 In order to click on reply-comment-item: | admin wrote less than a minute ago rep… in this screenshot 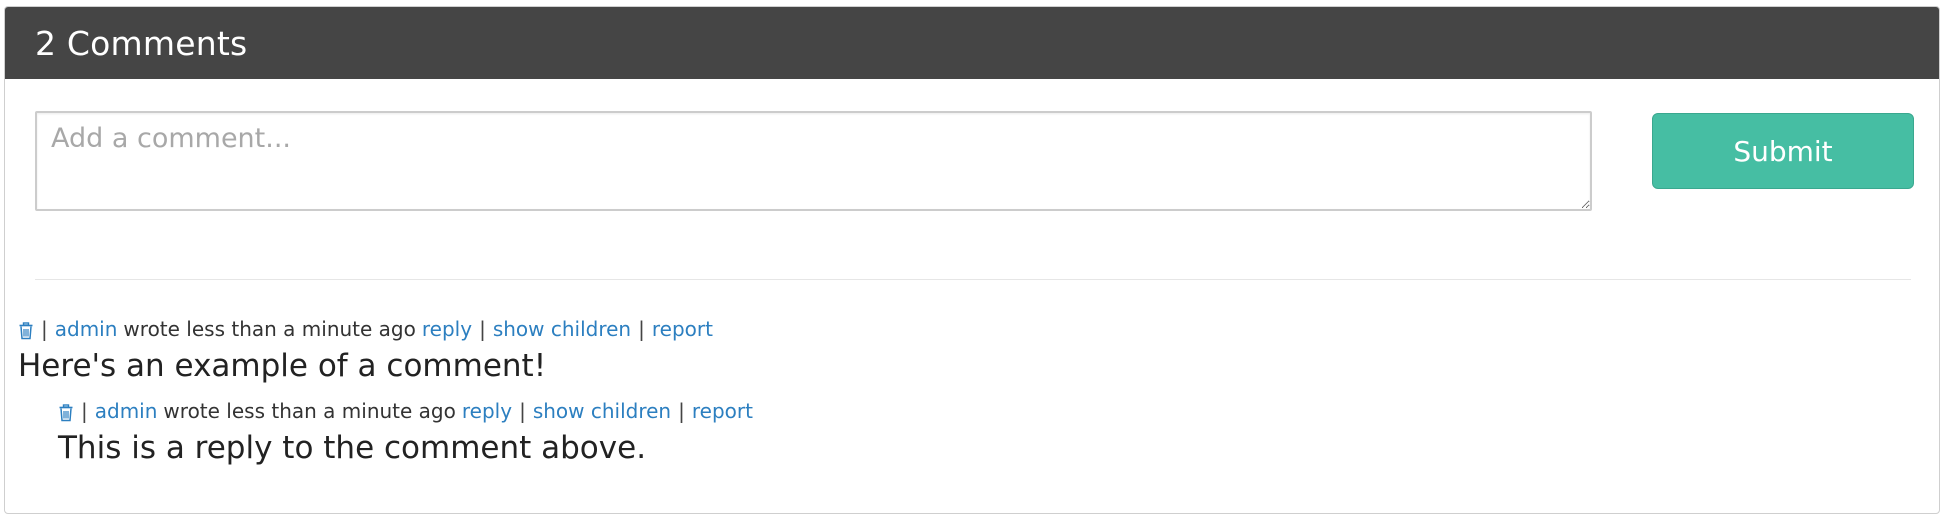, I will do `click(405, 434)`.